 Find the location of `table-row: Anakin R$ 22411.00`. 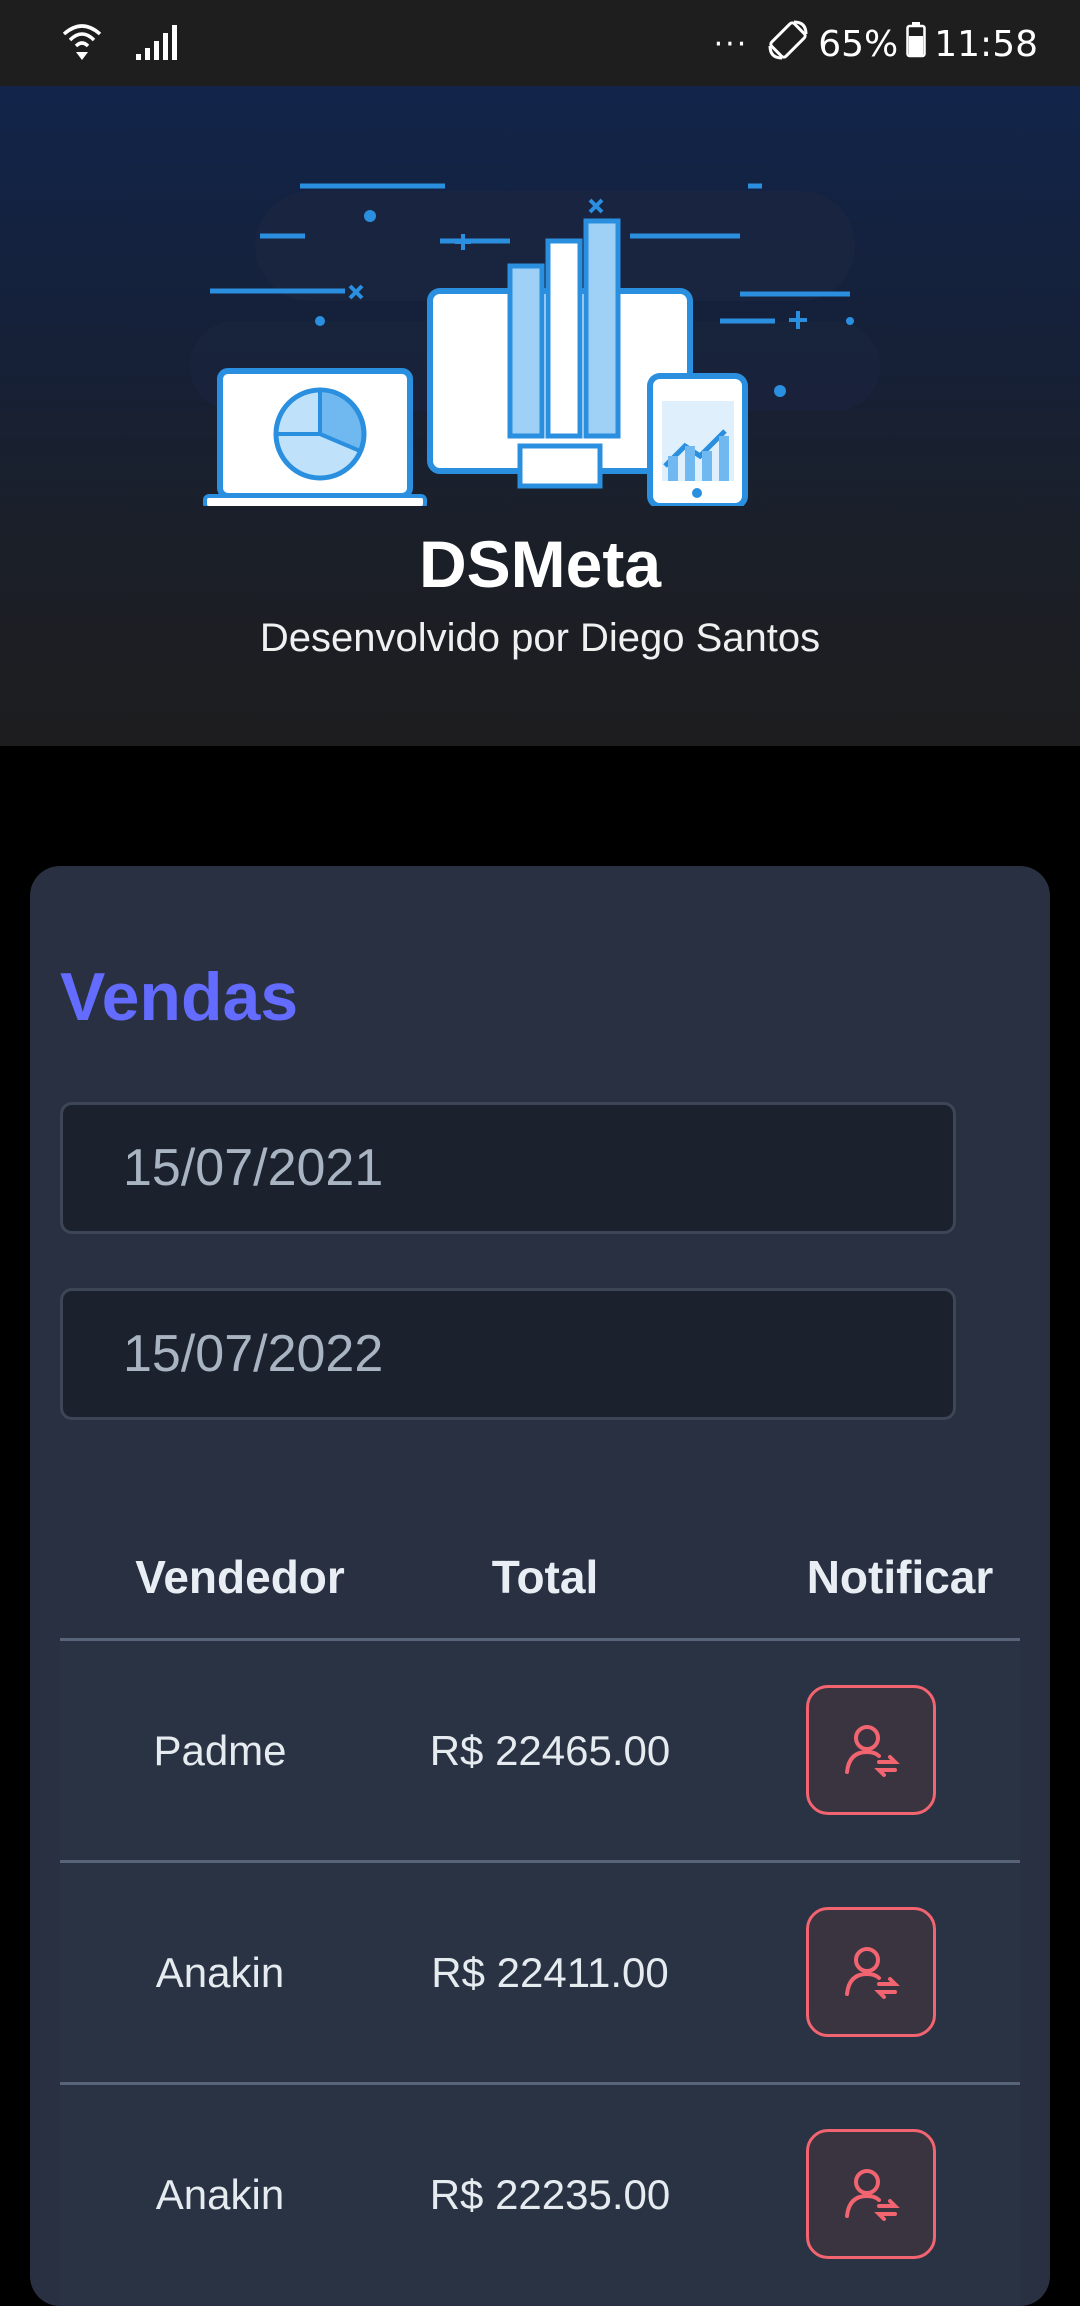

table-row: Anakin R$ 22411.00 is located at coordinates (540, 1971).